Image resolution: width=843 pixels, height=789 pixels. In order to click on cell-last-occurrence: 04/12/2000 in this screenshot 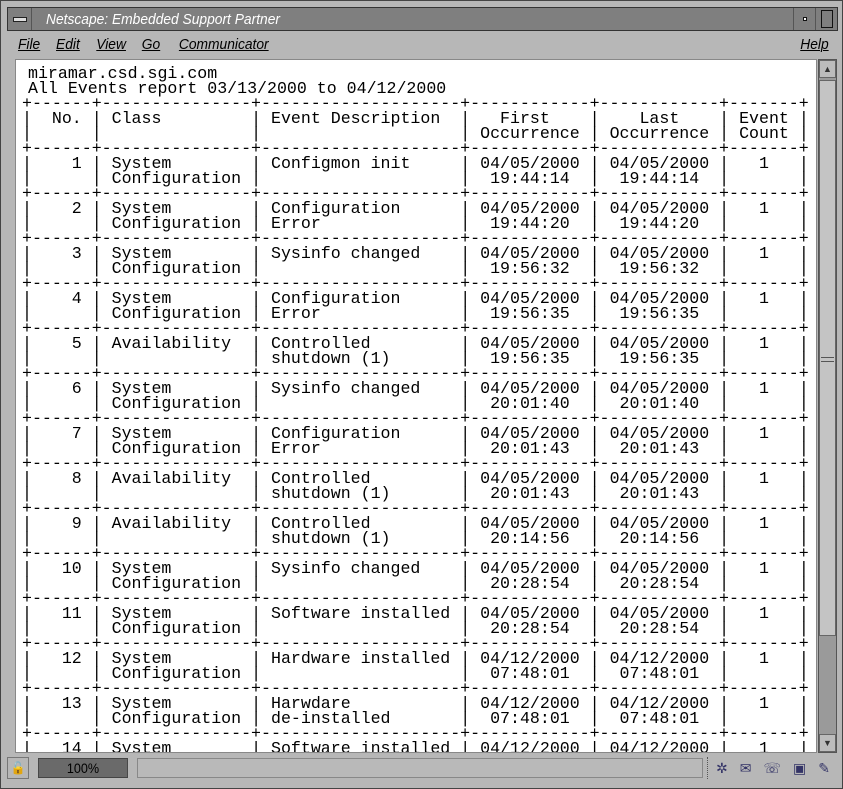, I will do `click(659, 746)`.